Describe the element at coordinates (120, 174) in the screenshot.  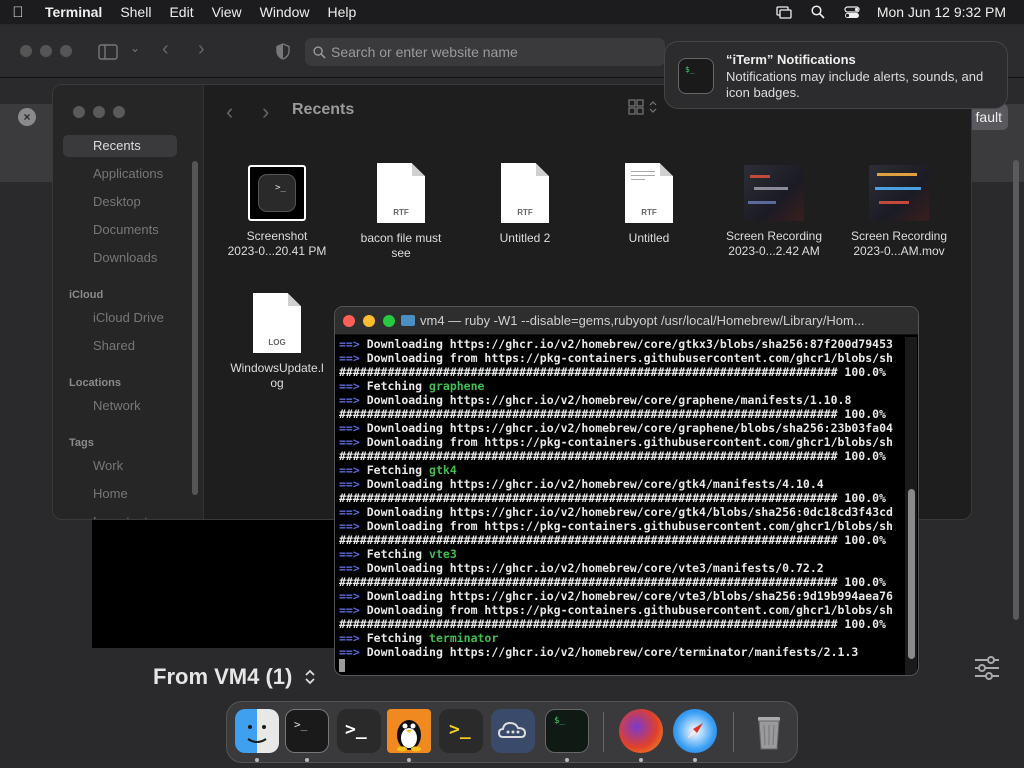
I see `sidebar-item-applications: Applications` at that location.